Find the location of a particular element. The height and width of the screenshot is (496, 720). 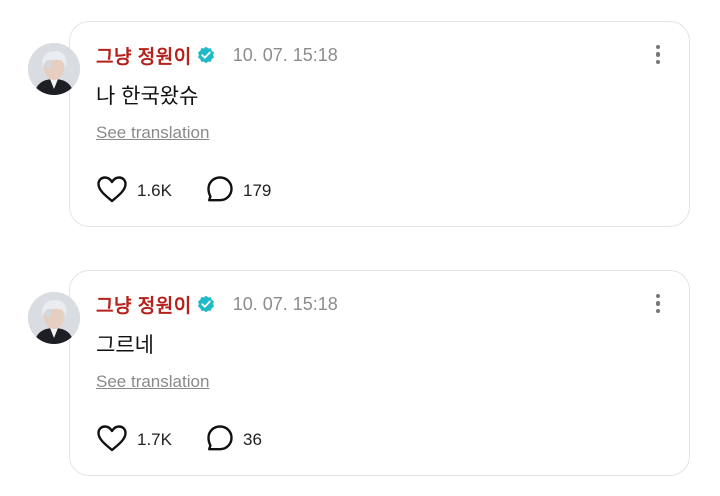

post-text: 나 한국왔슈 is located at coordinates (147, 96).